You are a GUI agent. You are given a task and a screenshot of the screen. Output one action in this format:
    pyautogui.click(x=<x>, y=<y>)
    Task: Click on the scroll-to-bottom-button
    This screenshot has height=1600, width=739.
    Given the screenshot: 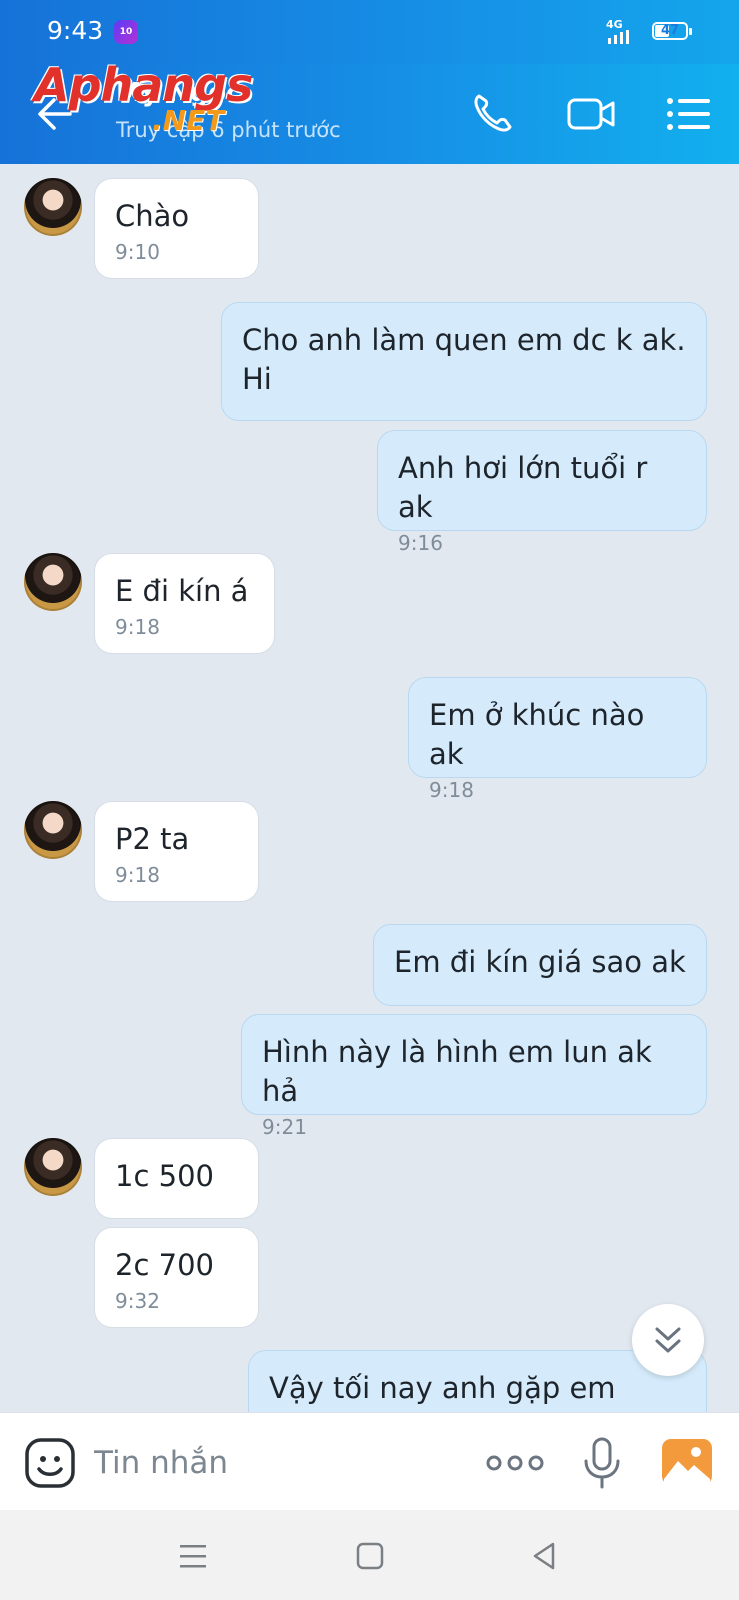 What is the action you would take?
    pyautogui.click(x=668, y=1340)
    